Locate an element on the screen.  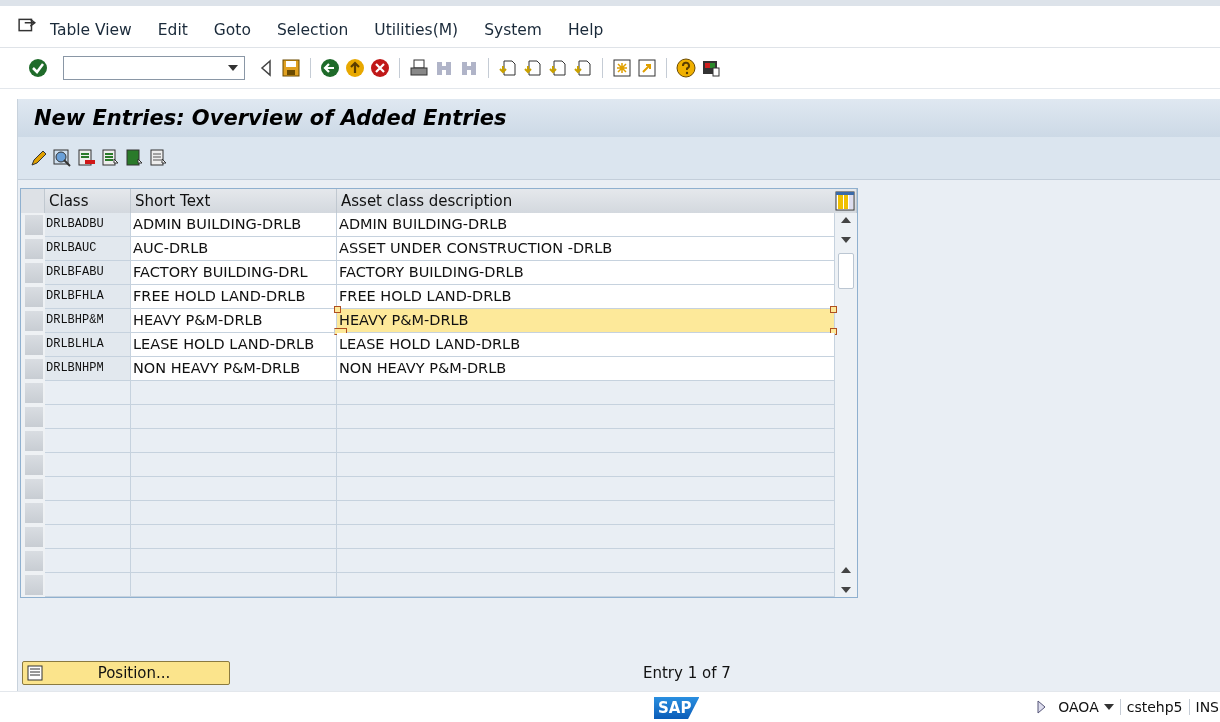
menu-item: Help is located at coordinates (585, 30).